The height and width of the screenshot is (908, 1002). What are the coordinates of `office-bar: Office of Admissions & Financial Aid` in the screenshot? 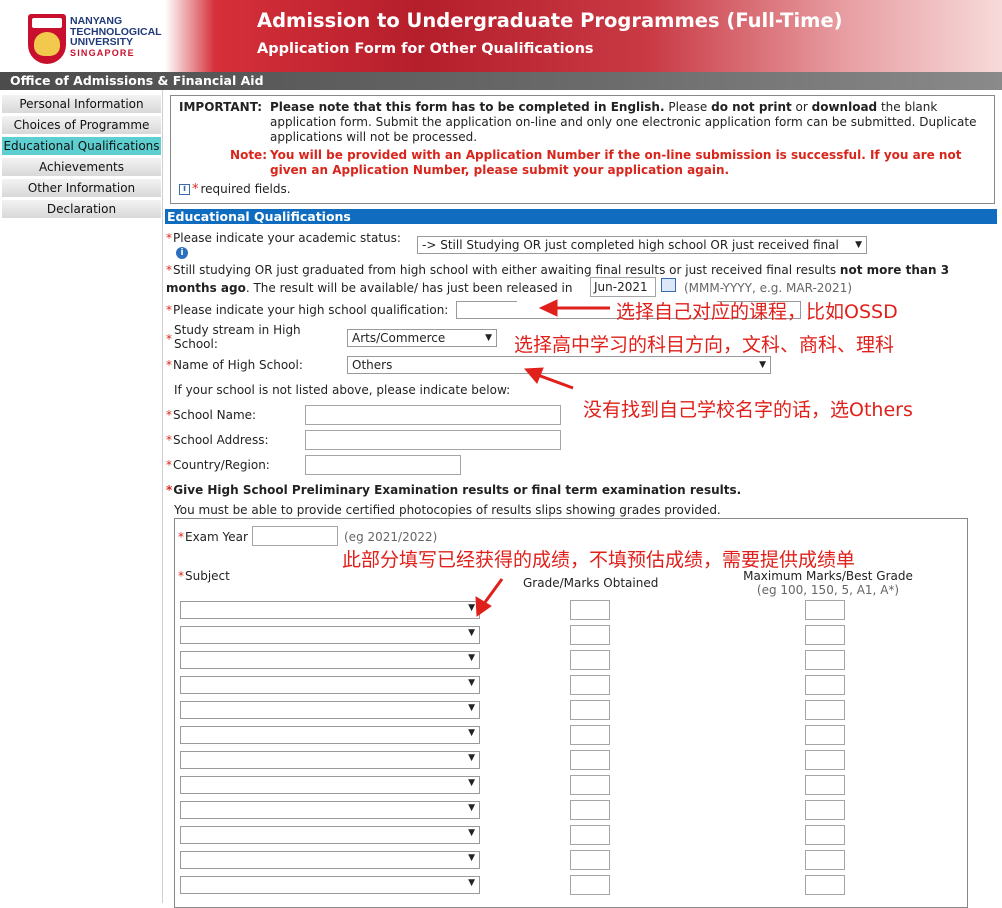 It's located at (501, 81).